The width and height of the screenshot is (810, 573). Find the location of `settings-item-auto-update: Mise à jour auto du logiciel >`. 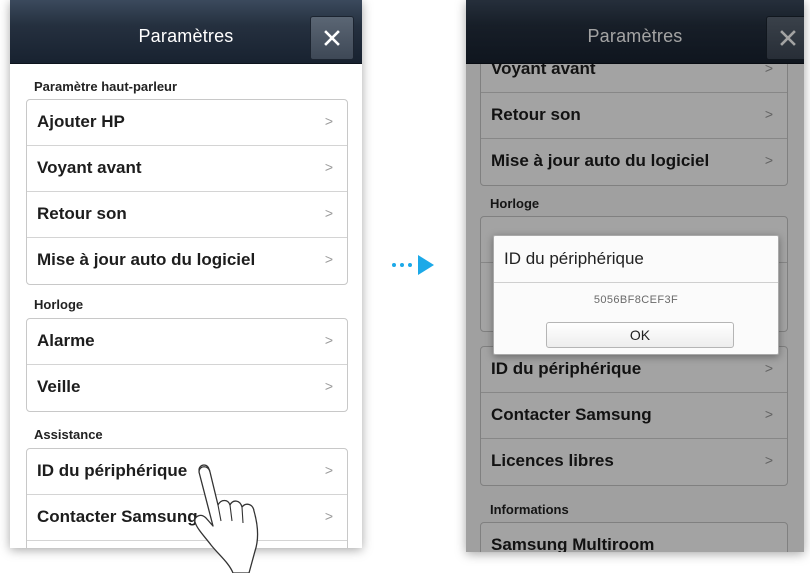

settings-item-auto-update: Mise à jour auto du logiciel > is located at coordinates (187, 261).